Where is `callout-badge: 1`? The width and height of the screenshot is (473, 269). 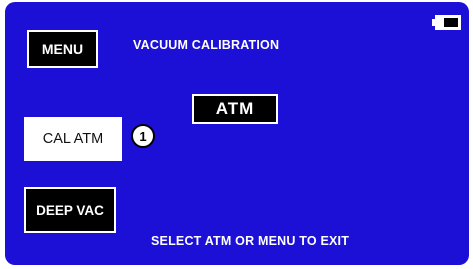 callout-badge: 1 is located at coordinates (143, 136).